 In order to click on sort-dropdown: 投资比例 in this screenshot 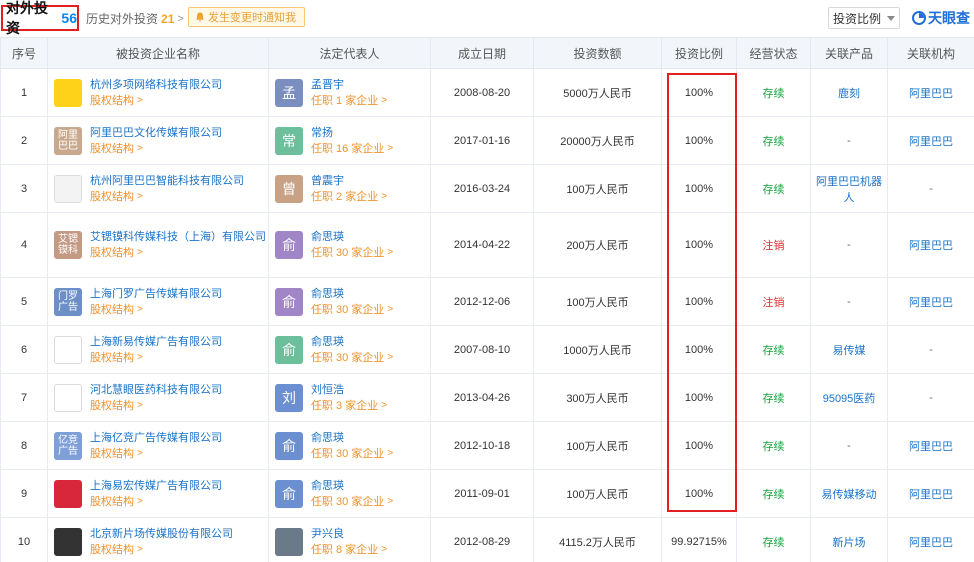, I will do `click(864, 18)`.